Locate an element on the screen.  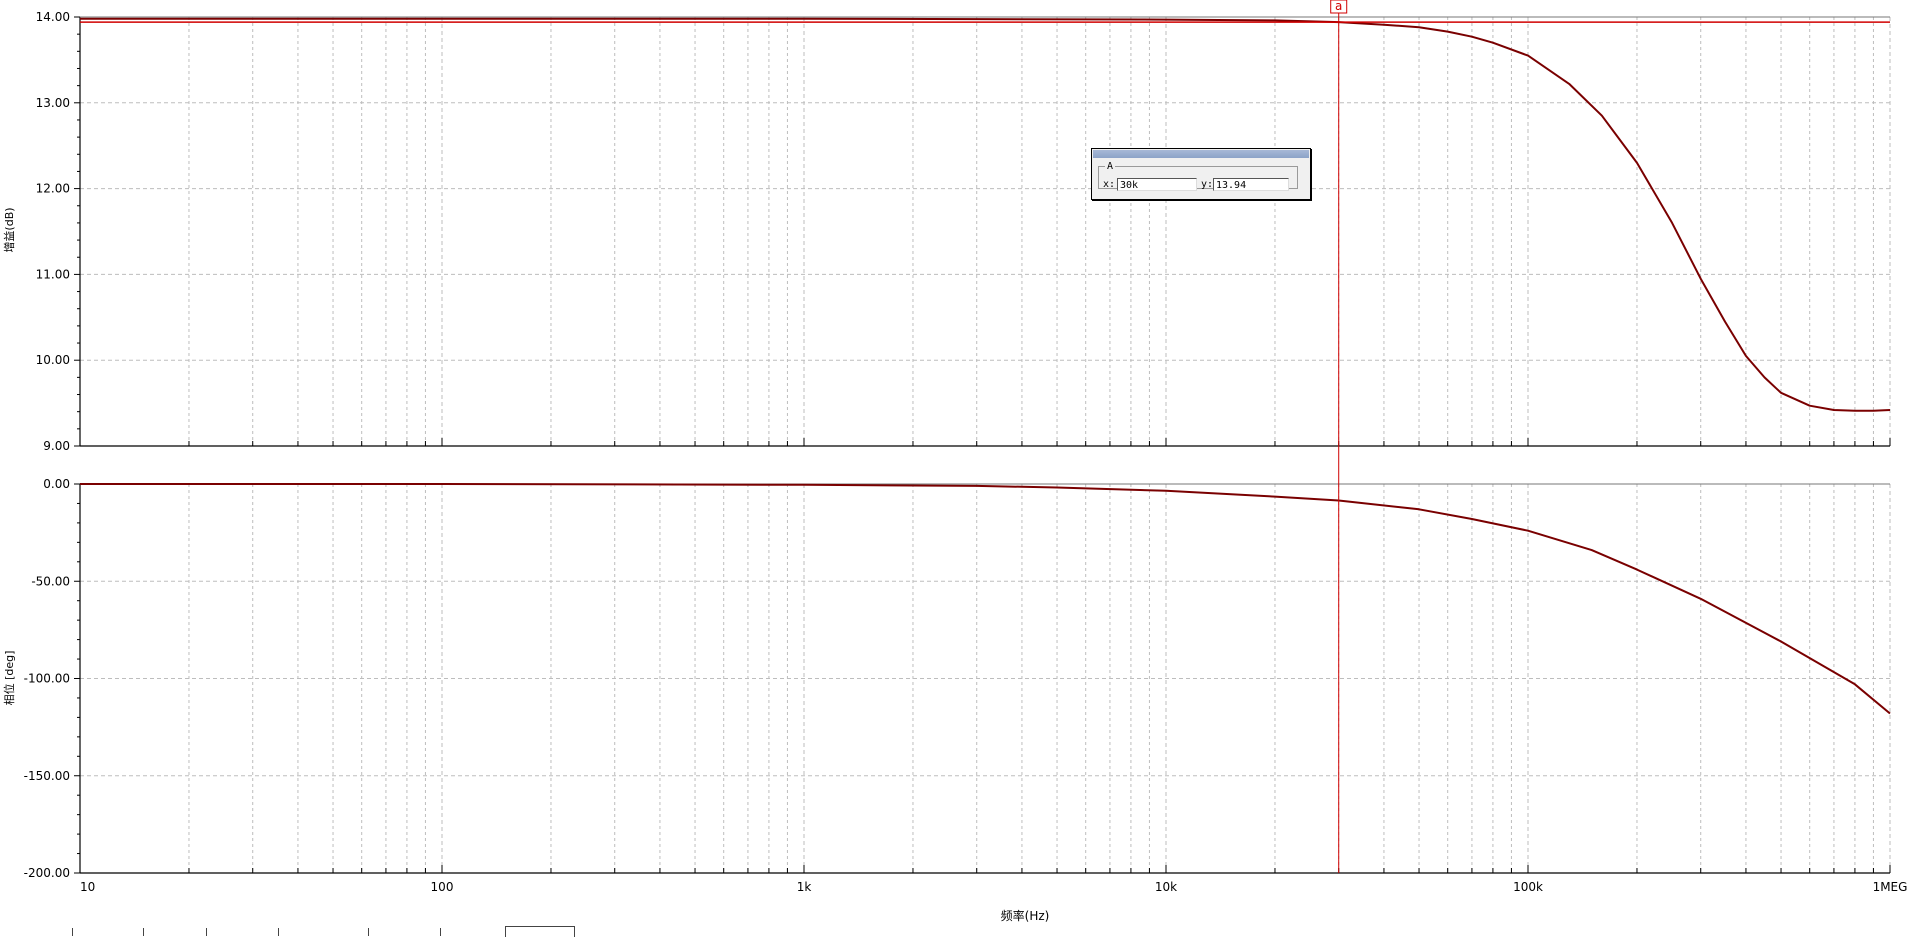
cursor-x-field: 30k is located at coordinates (1157, 184).